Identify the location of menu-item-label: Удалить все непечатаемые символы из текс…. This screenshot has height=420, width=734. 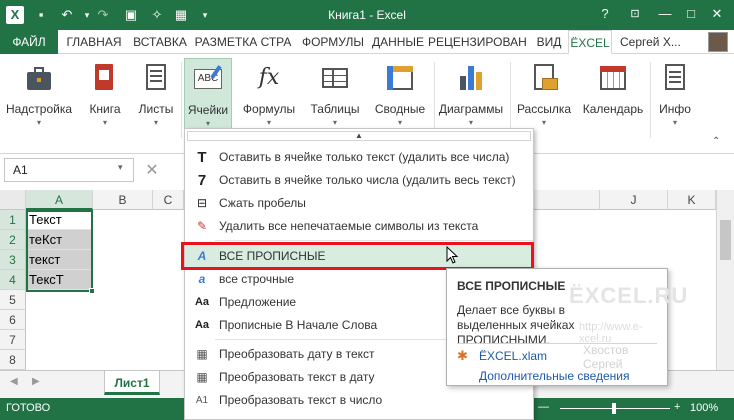
(349, 226).